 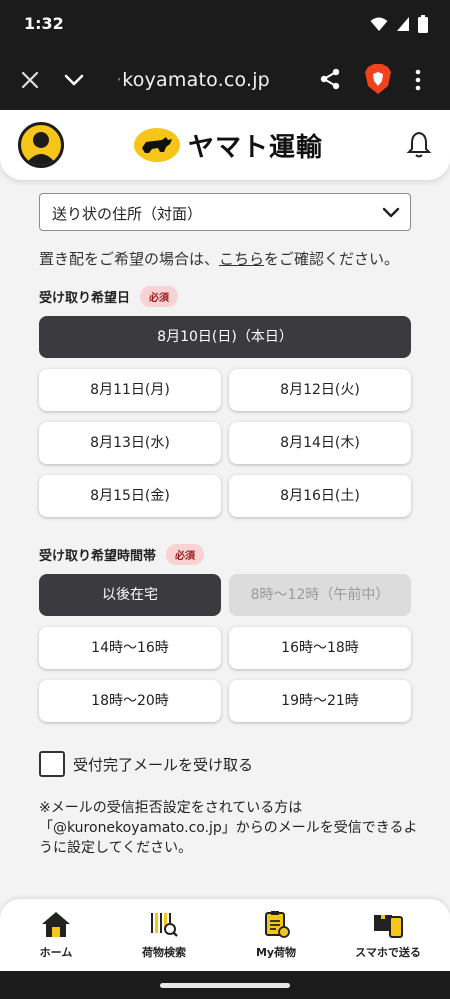 What do you see at coordinates (320, 390) in the screenshot?
I see `date-option: 8月12日(火)` at bounding box center [320, 390].